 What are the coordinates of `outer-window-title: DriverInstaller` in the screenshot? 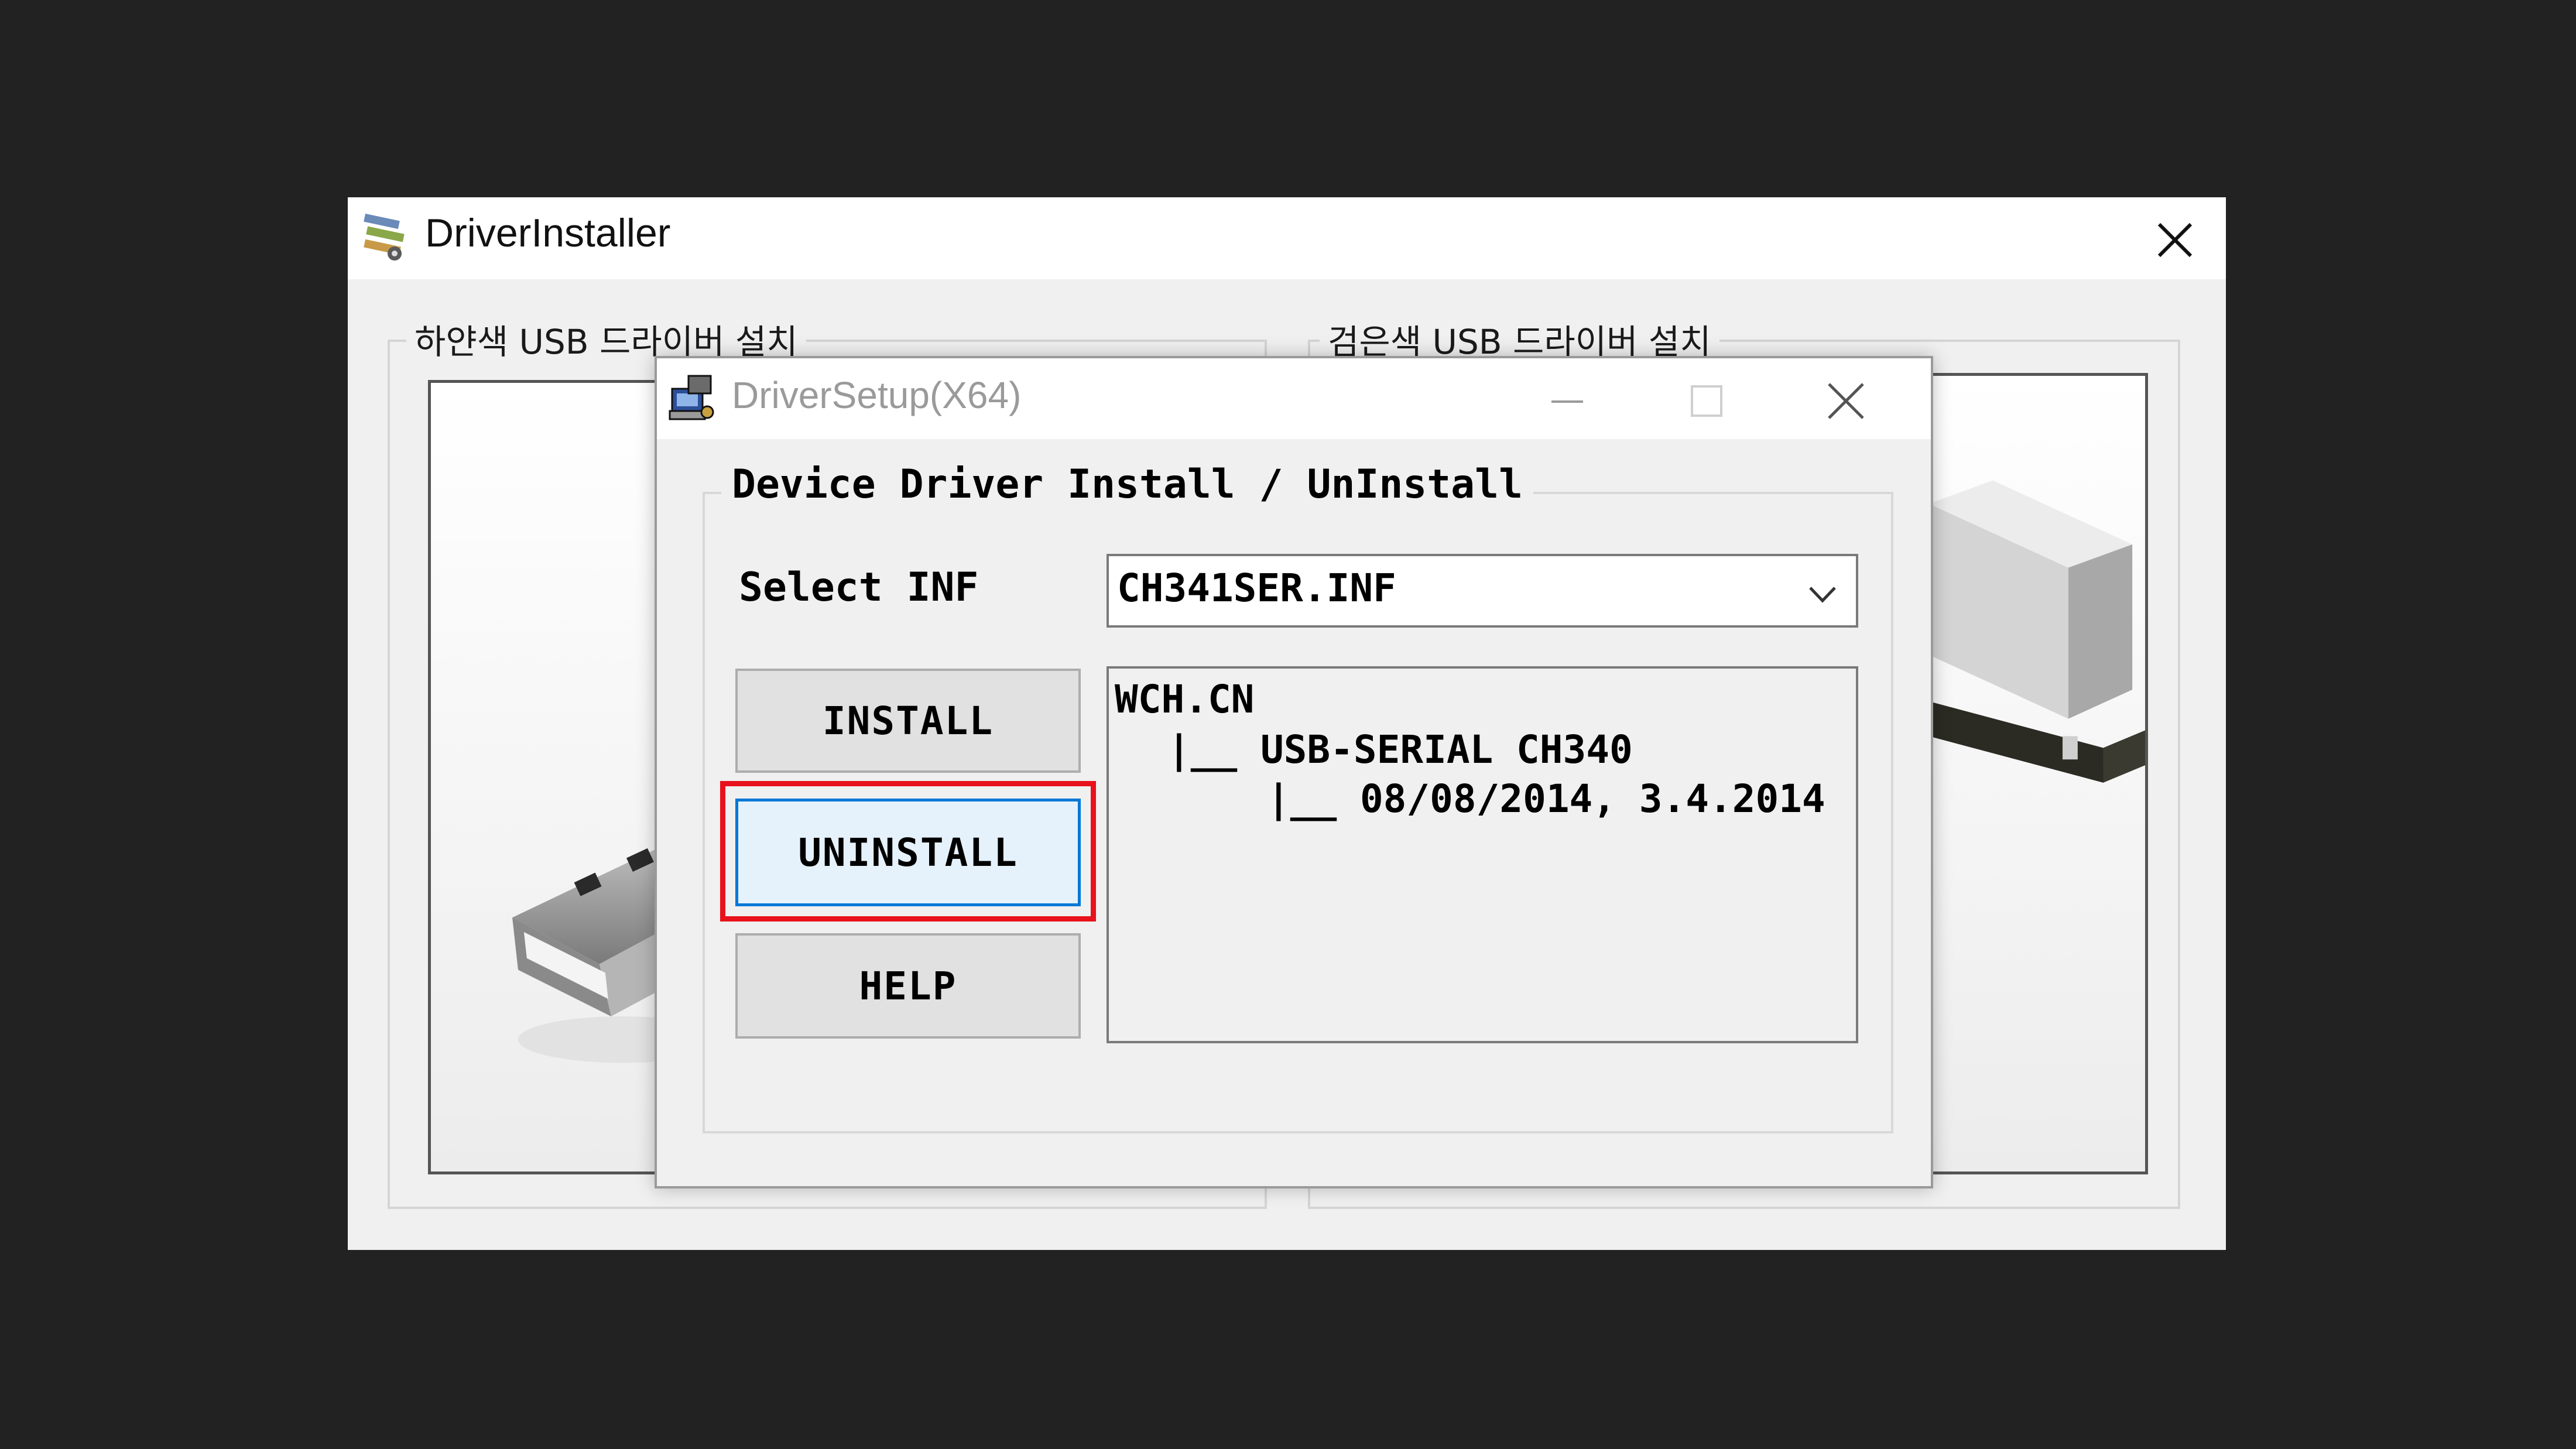 It's located at (548, 233).